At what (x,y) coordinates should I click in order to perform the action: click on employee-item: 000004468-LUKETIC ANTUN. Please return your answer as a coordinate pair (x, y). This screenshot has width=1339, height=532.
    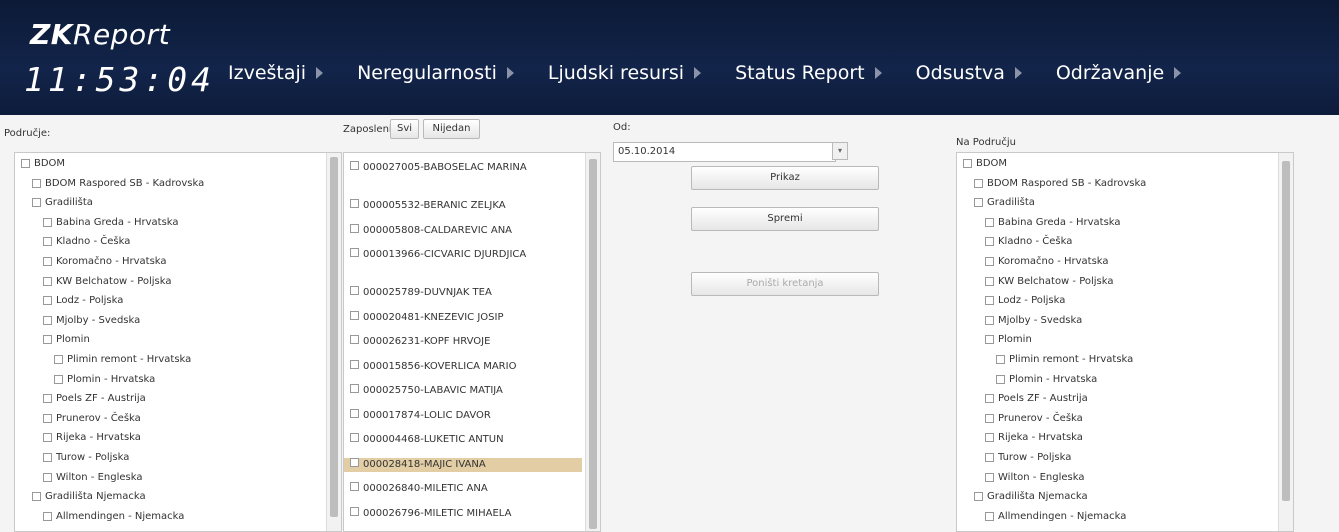
    Looking at the image, I should click on (468, 440).